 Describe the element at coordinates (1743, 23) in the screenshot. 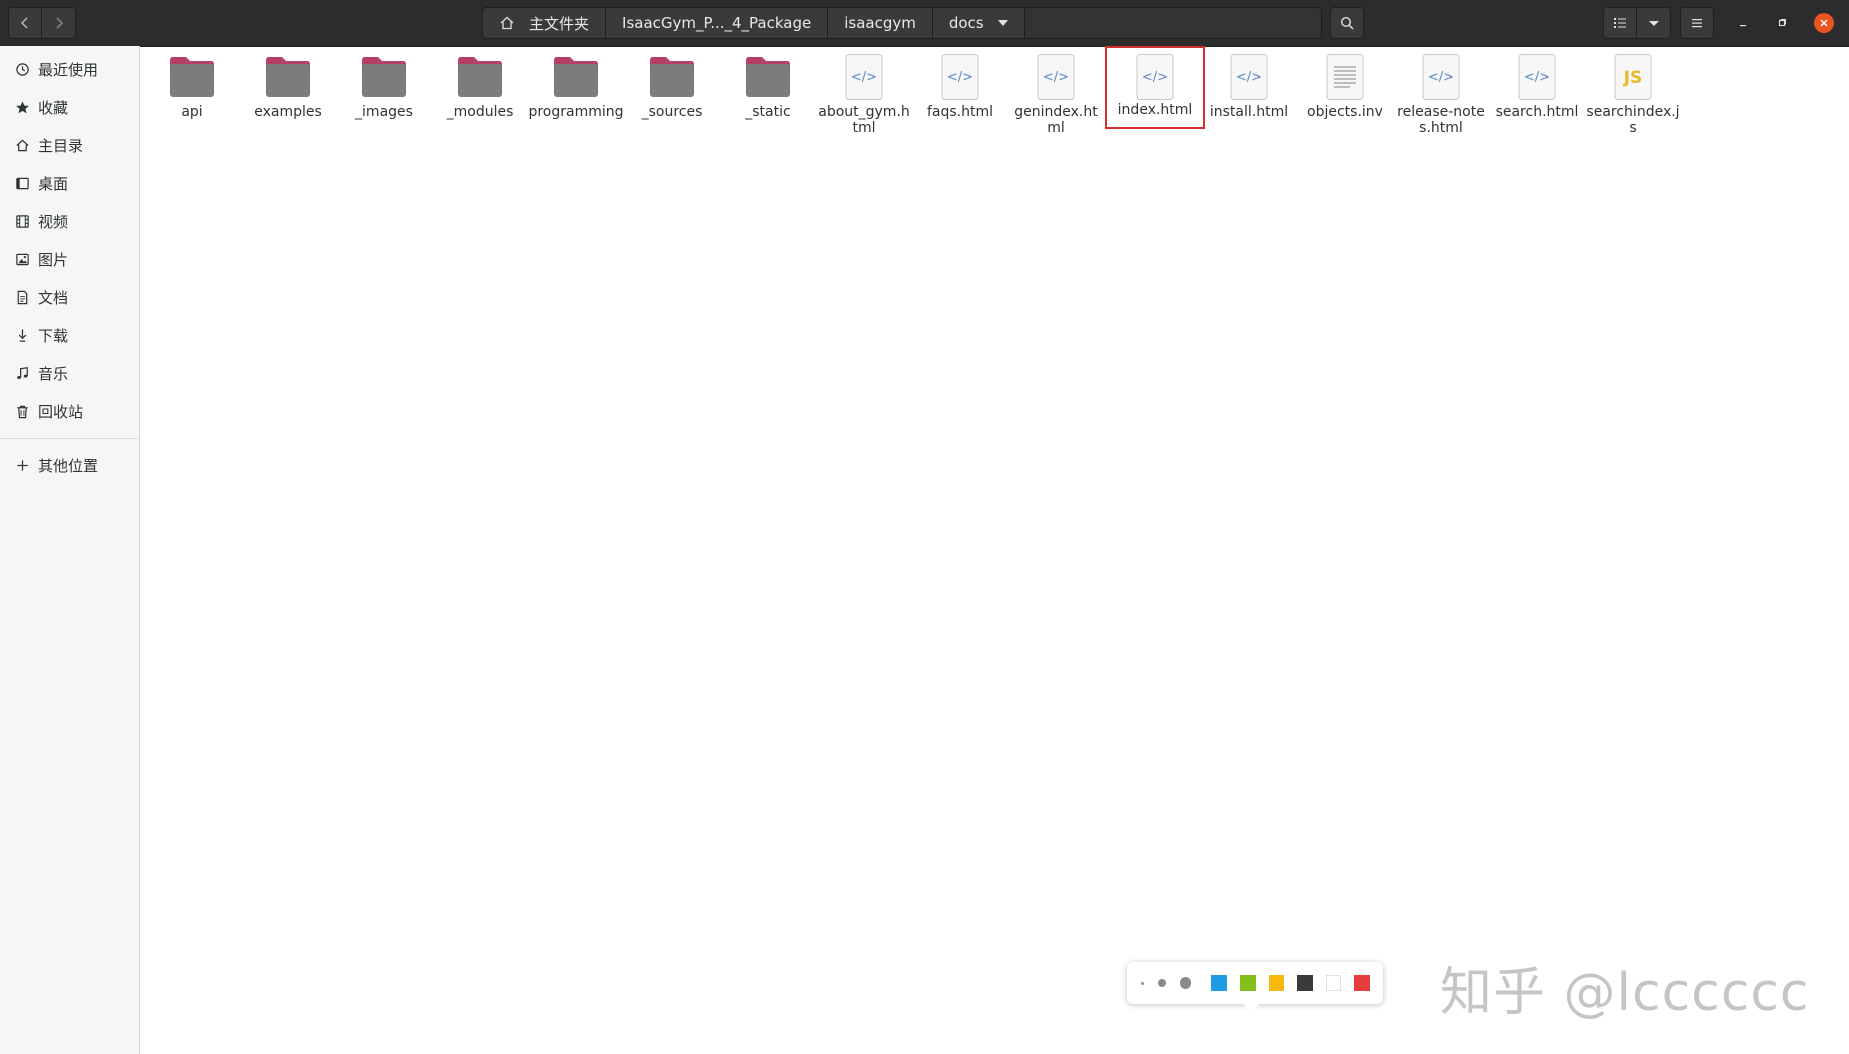

I see `minimize-button` at that location.